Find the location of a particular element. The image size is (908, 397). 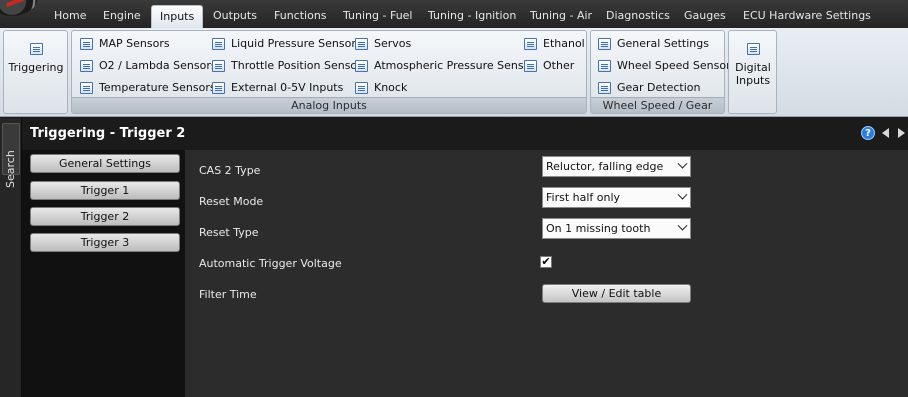

digital-inputs-label-1: Digital is located at coordinates (753, 67).